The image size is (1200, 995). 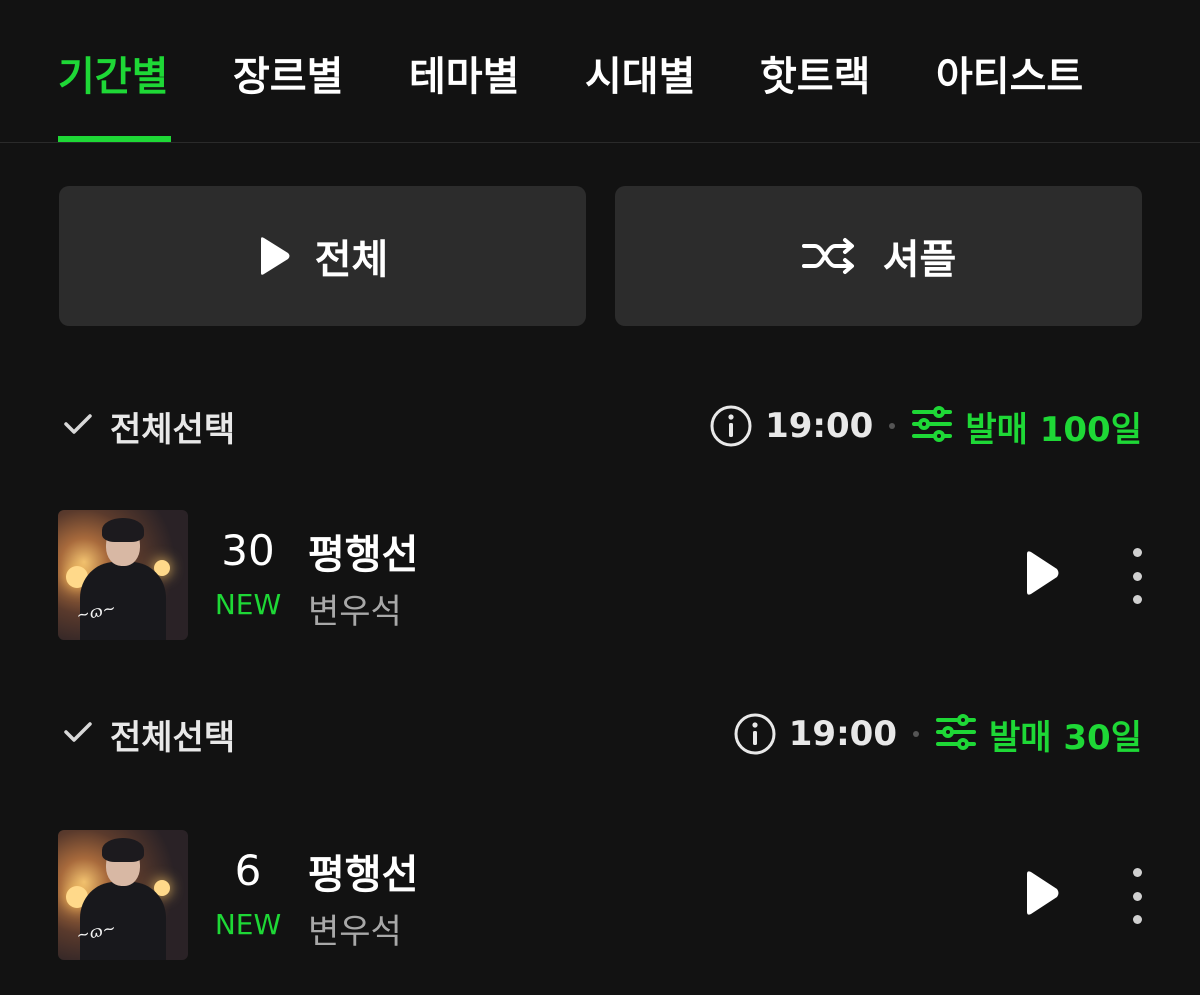 What do you see at coordinates (878, 256) in the screenshot?
I see `shuffle-button: 셔플` at bounding box center [878, 256].